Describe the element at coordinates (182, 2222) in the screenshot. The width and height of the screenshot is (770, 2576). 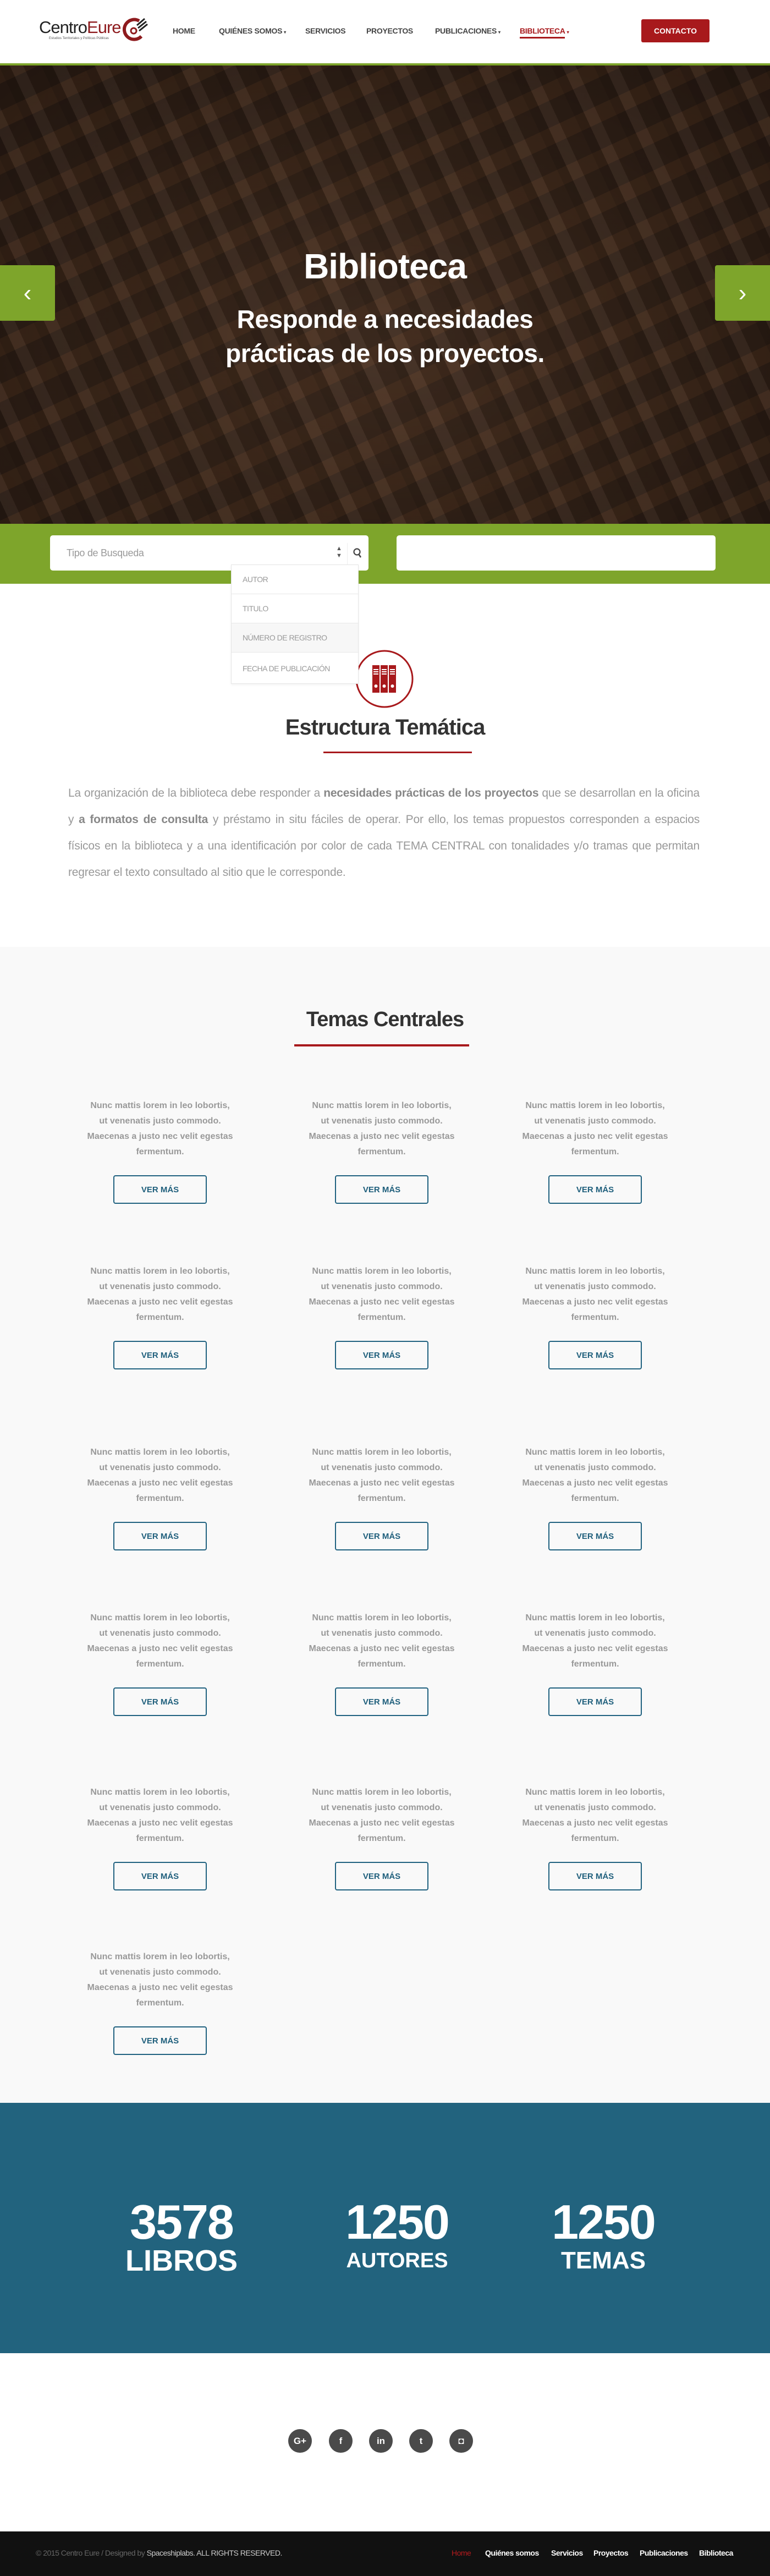
I see `stat-number: 3578` at that location.